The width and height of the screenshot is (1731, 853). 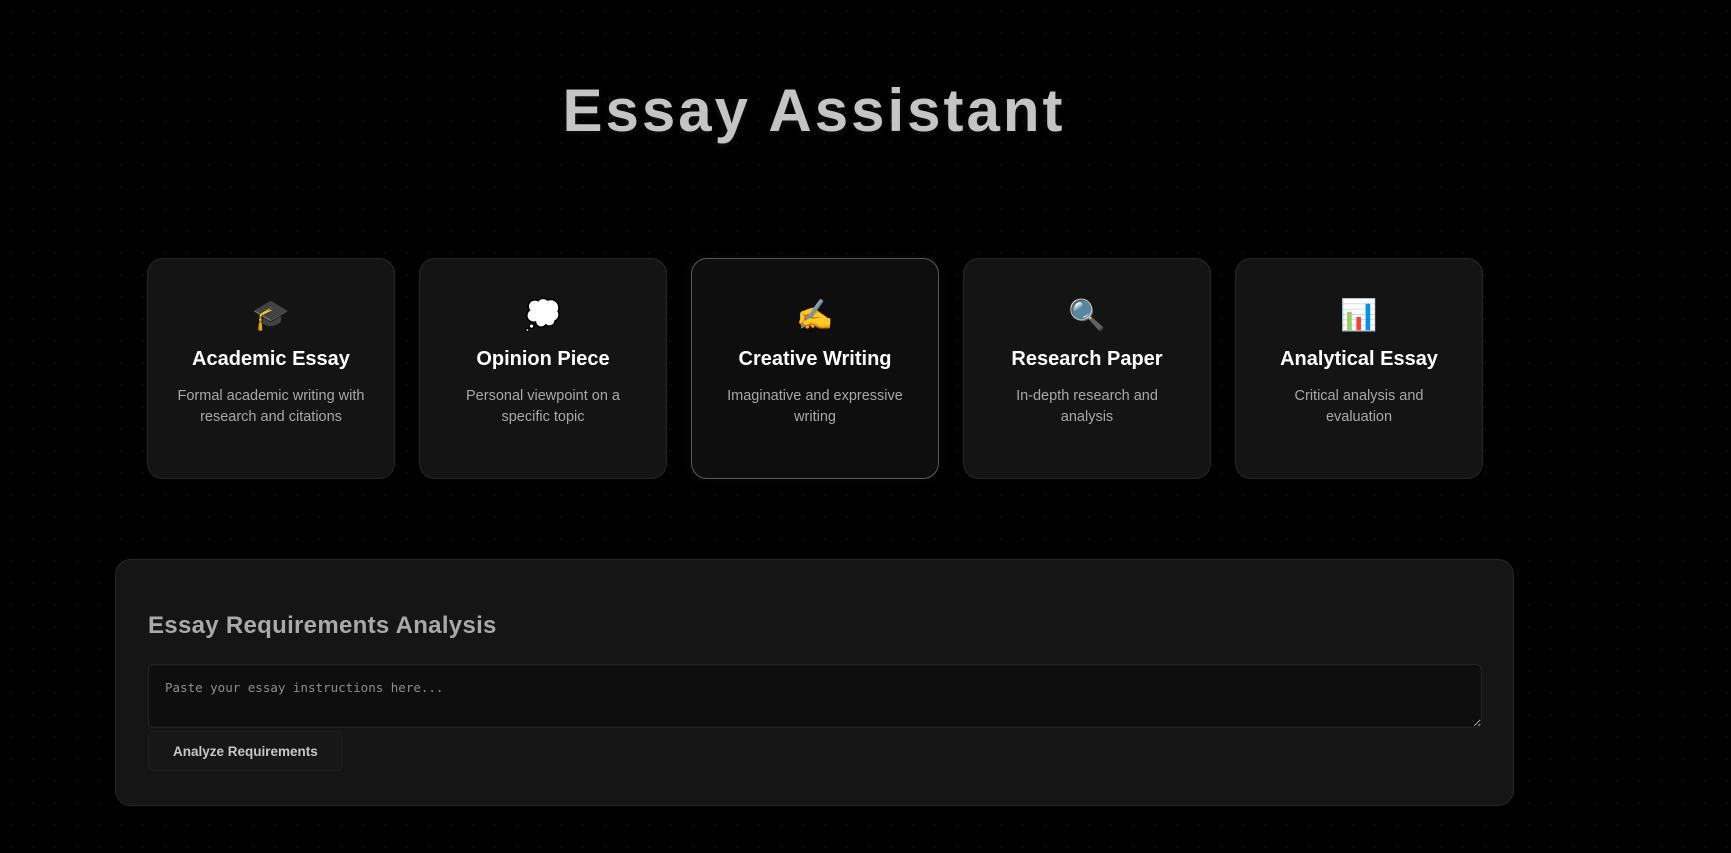 What do you see at coordinates (1087, 359) in the screenshot?
I see `card-title: Research Paper` at bounding box center [1087, 359].